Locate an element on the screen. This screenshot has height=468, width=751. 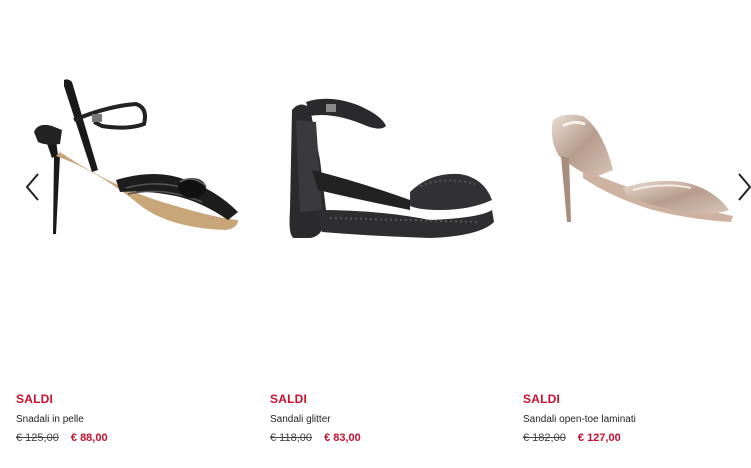
sale-price: € 83,00 is located at coordinates (342, 438).